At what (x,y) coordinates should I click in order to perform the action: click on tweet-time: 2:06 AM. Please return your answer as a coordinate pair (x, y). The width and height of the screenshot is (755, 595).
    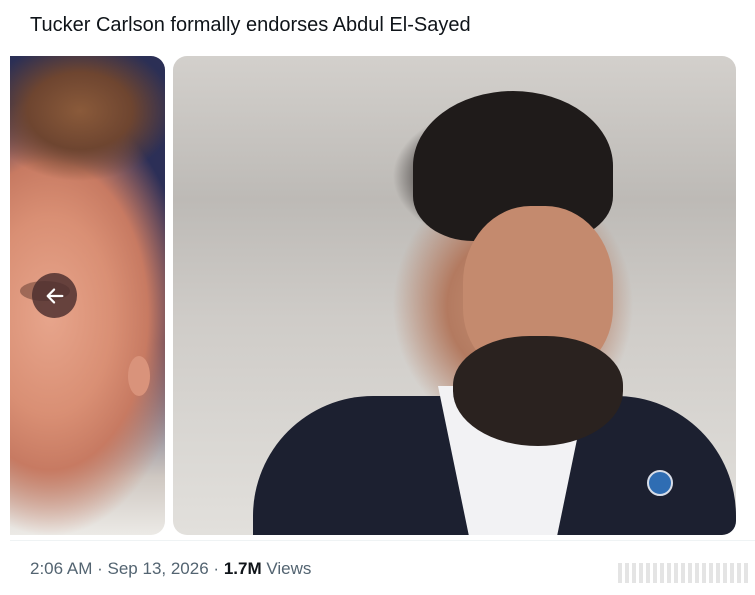
    Looking at the image, I should click on (61, 568).